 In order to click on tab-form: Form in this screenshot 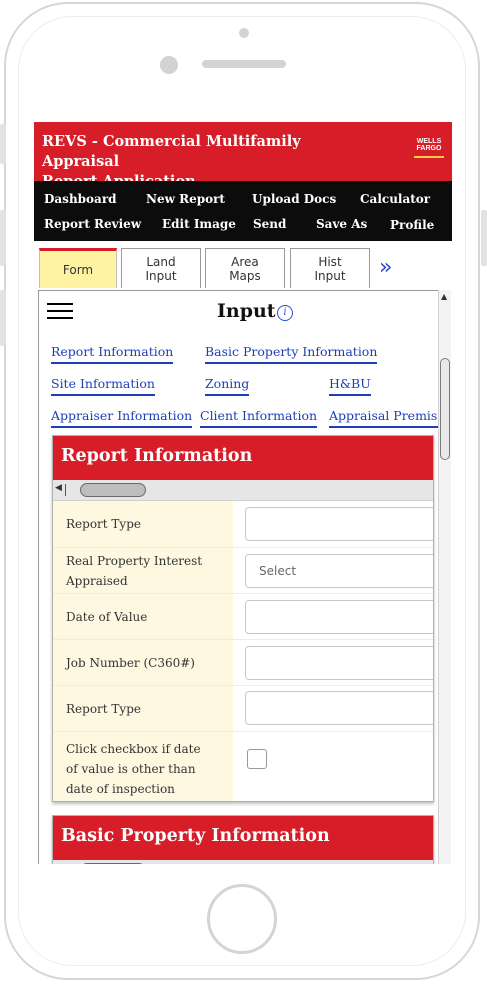, I will do `click(78, 268)`.